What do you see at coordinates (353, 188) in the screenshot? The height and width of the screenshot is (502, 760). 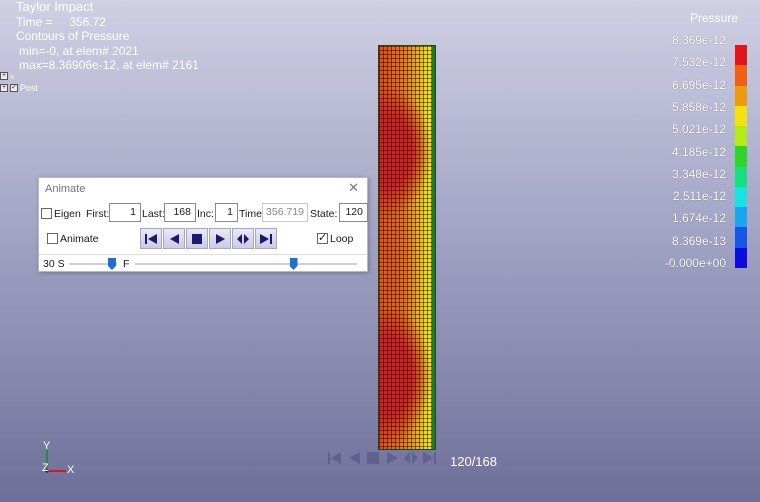 I see `close-icon: ✕` at bounding box center [353, 188].